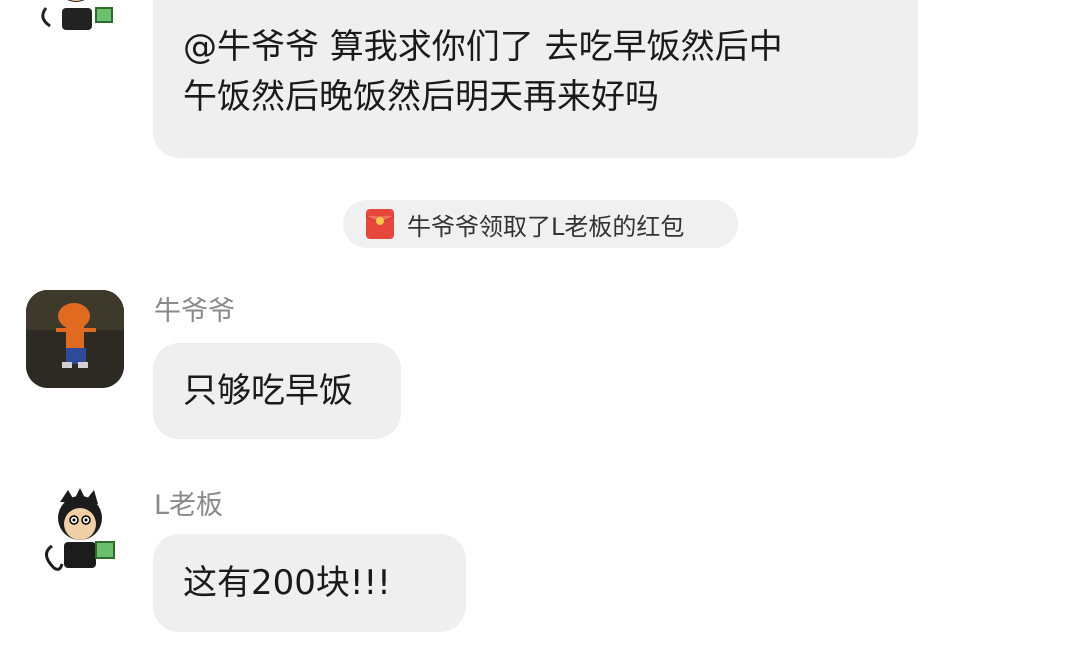  I want to click on message-3-text: 这有200块!!!, so click(287, 583).